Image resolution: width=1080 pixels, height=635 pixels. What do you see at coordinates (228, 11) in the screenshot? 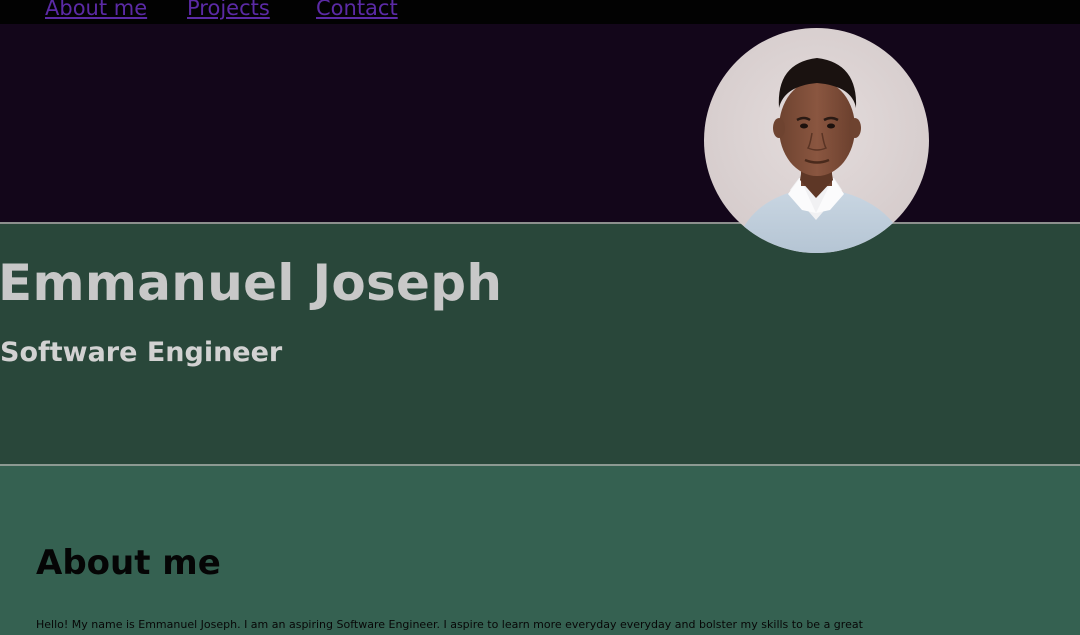
I see `nav-link-projects: Projects` at bounding box center [228, 11].